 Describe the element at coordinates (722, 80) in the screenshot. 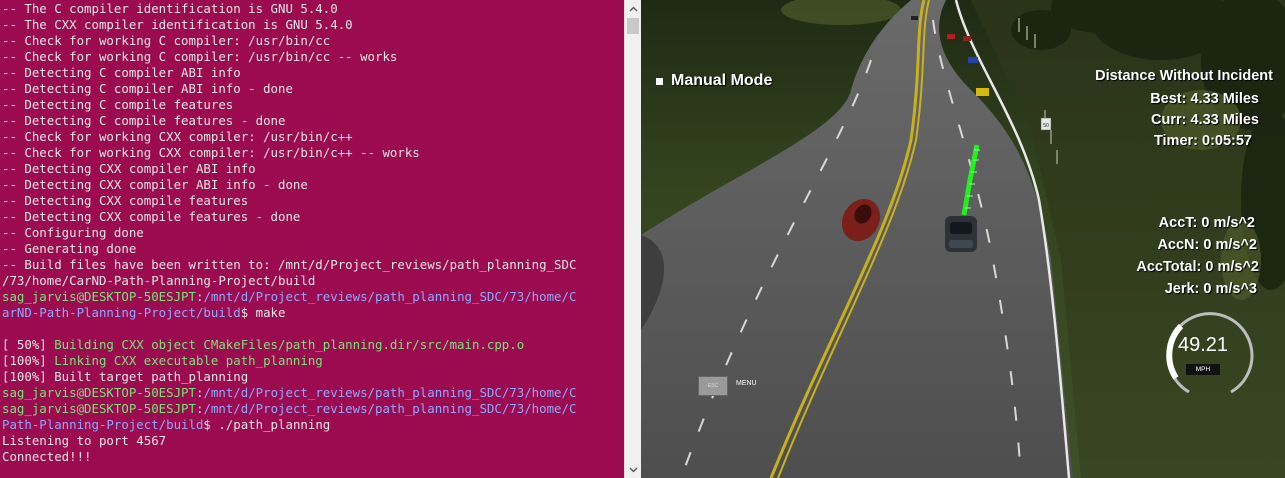

I see `manual-mode-label: Manual Mode` at that location.